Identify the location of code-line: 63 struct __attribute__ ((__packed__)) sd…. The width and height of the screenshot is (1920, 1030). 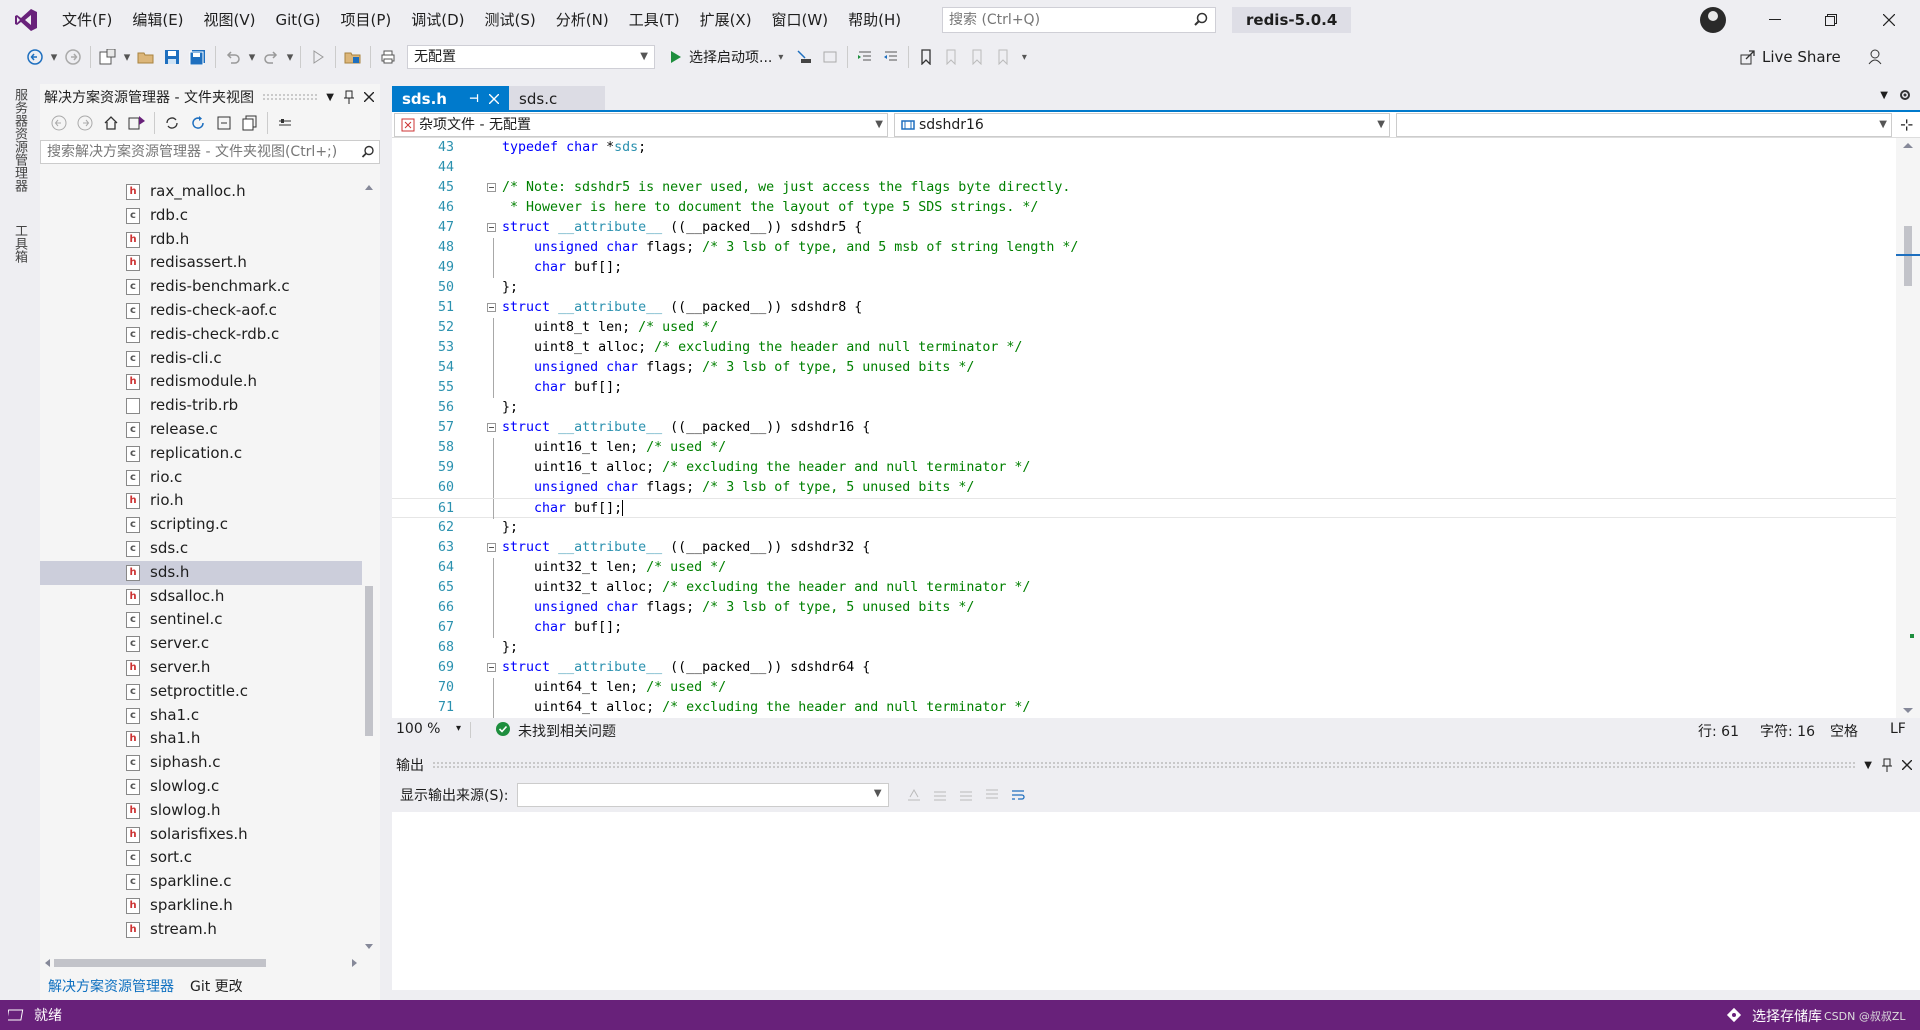
(1144, 548).